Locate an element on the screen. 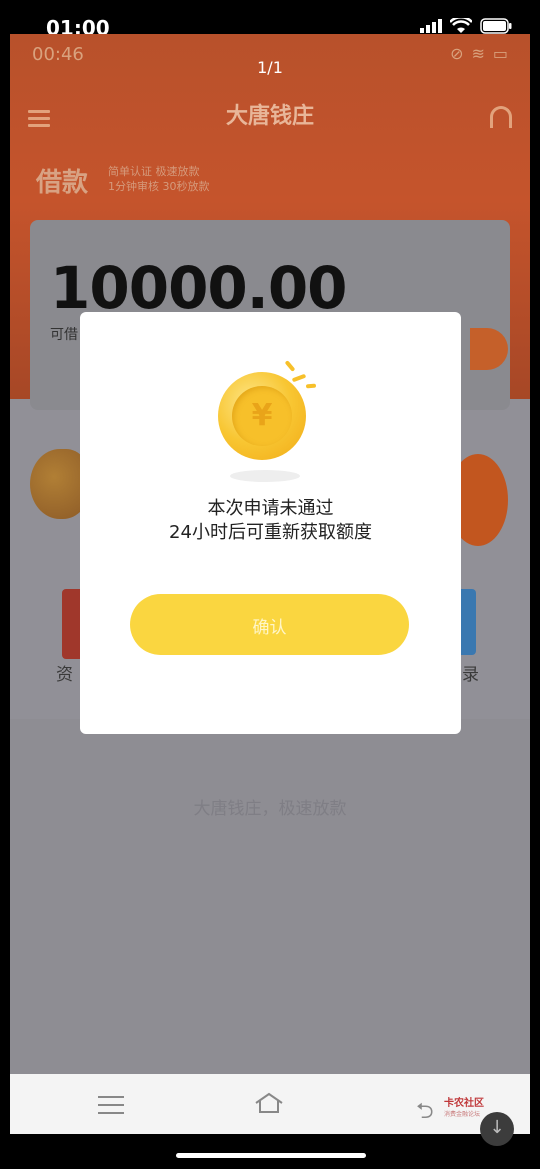 The image size is (540, 1169). tag-line-2: 1分钟审核 30秒放款 is located at coordinates (159, 186).